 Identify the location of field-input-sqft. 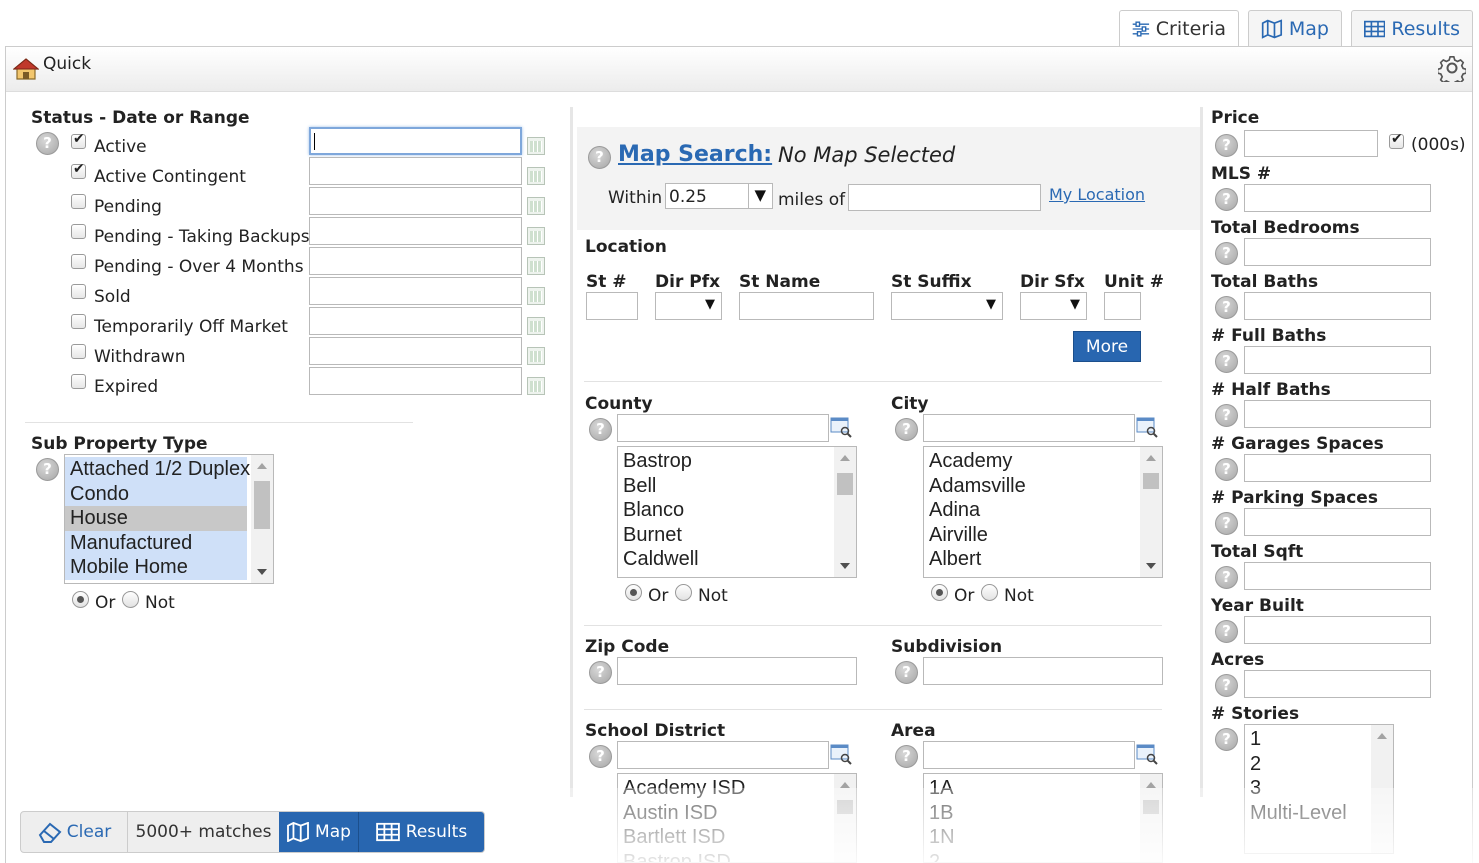
(1337, 576).